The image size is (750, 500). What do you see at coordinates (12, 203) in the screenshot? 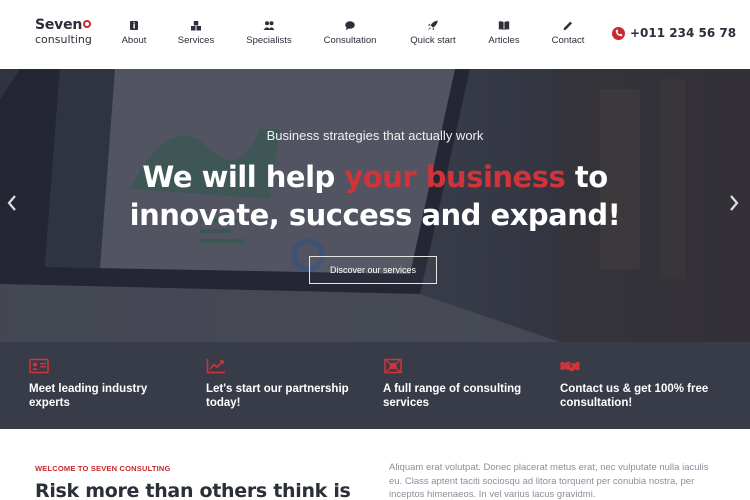
I see `chevron-left-icon` at bounding box center [12, 203].